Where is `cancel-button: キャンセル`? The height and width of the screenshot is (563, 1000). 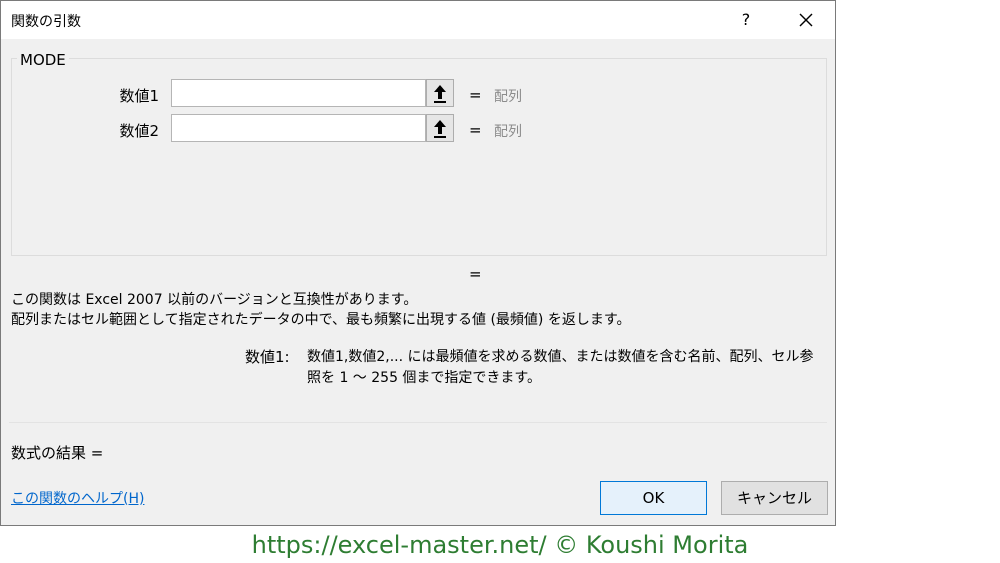
cancel-button: キャンセル is located at coordinates (774, 498).